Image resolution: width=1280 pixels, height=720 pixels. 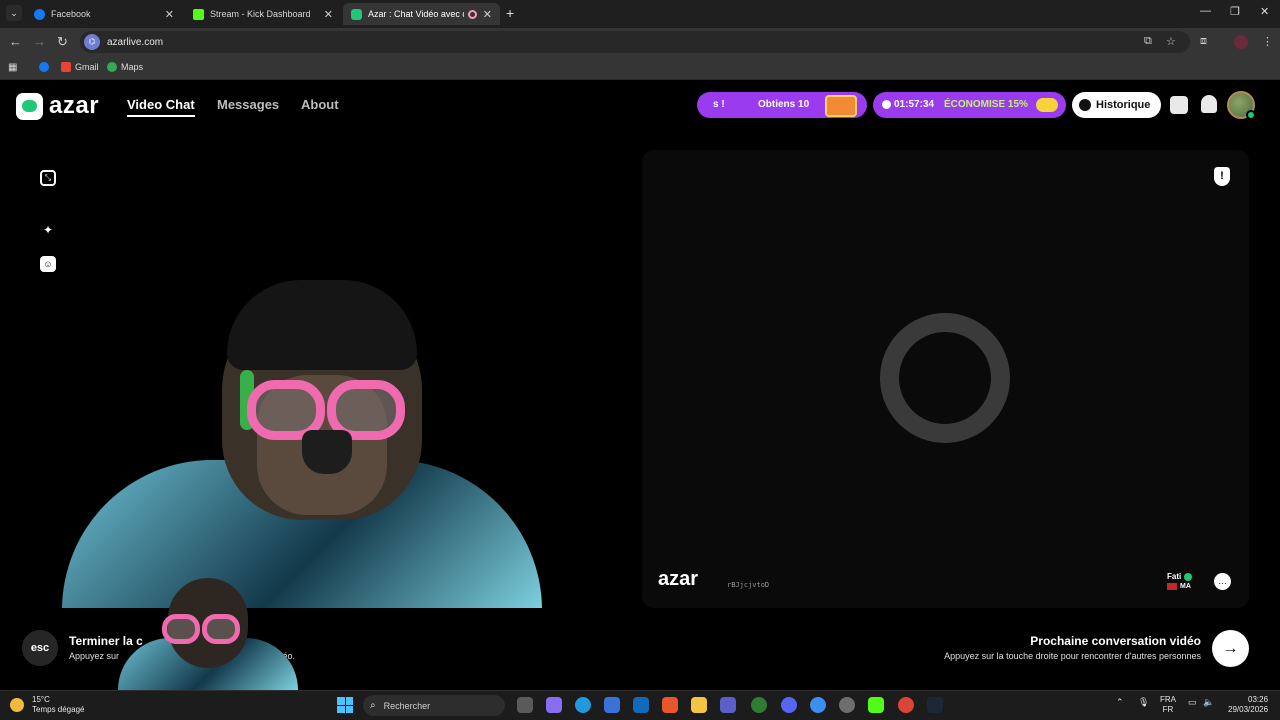 I want to click on weather-temp: 15°C, so click(x=41, y=699).